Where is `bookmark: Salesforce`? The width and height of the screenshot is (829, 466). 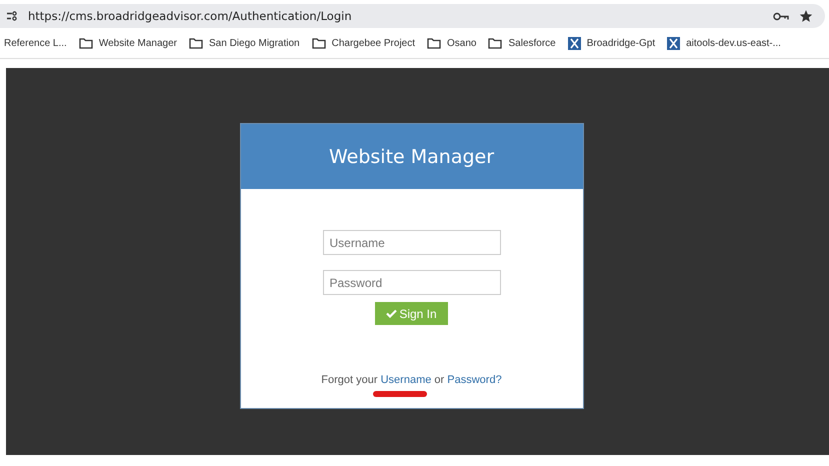
bookmark: Salesforce is located at coordinates (522, 43).